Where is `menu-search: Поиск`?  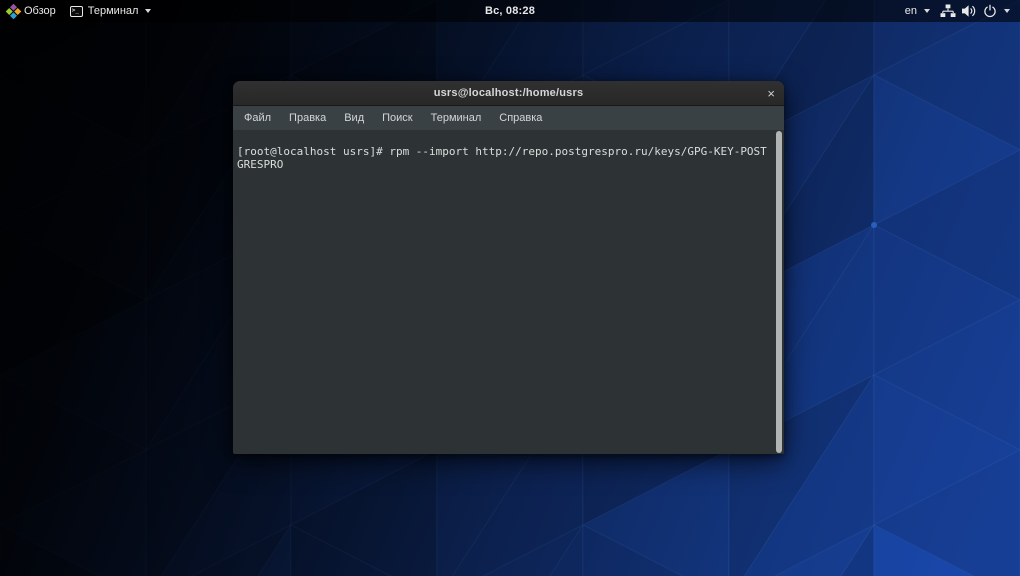
menu-search: Поиск is located at coordinates (397, 118).